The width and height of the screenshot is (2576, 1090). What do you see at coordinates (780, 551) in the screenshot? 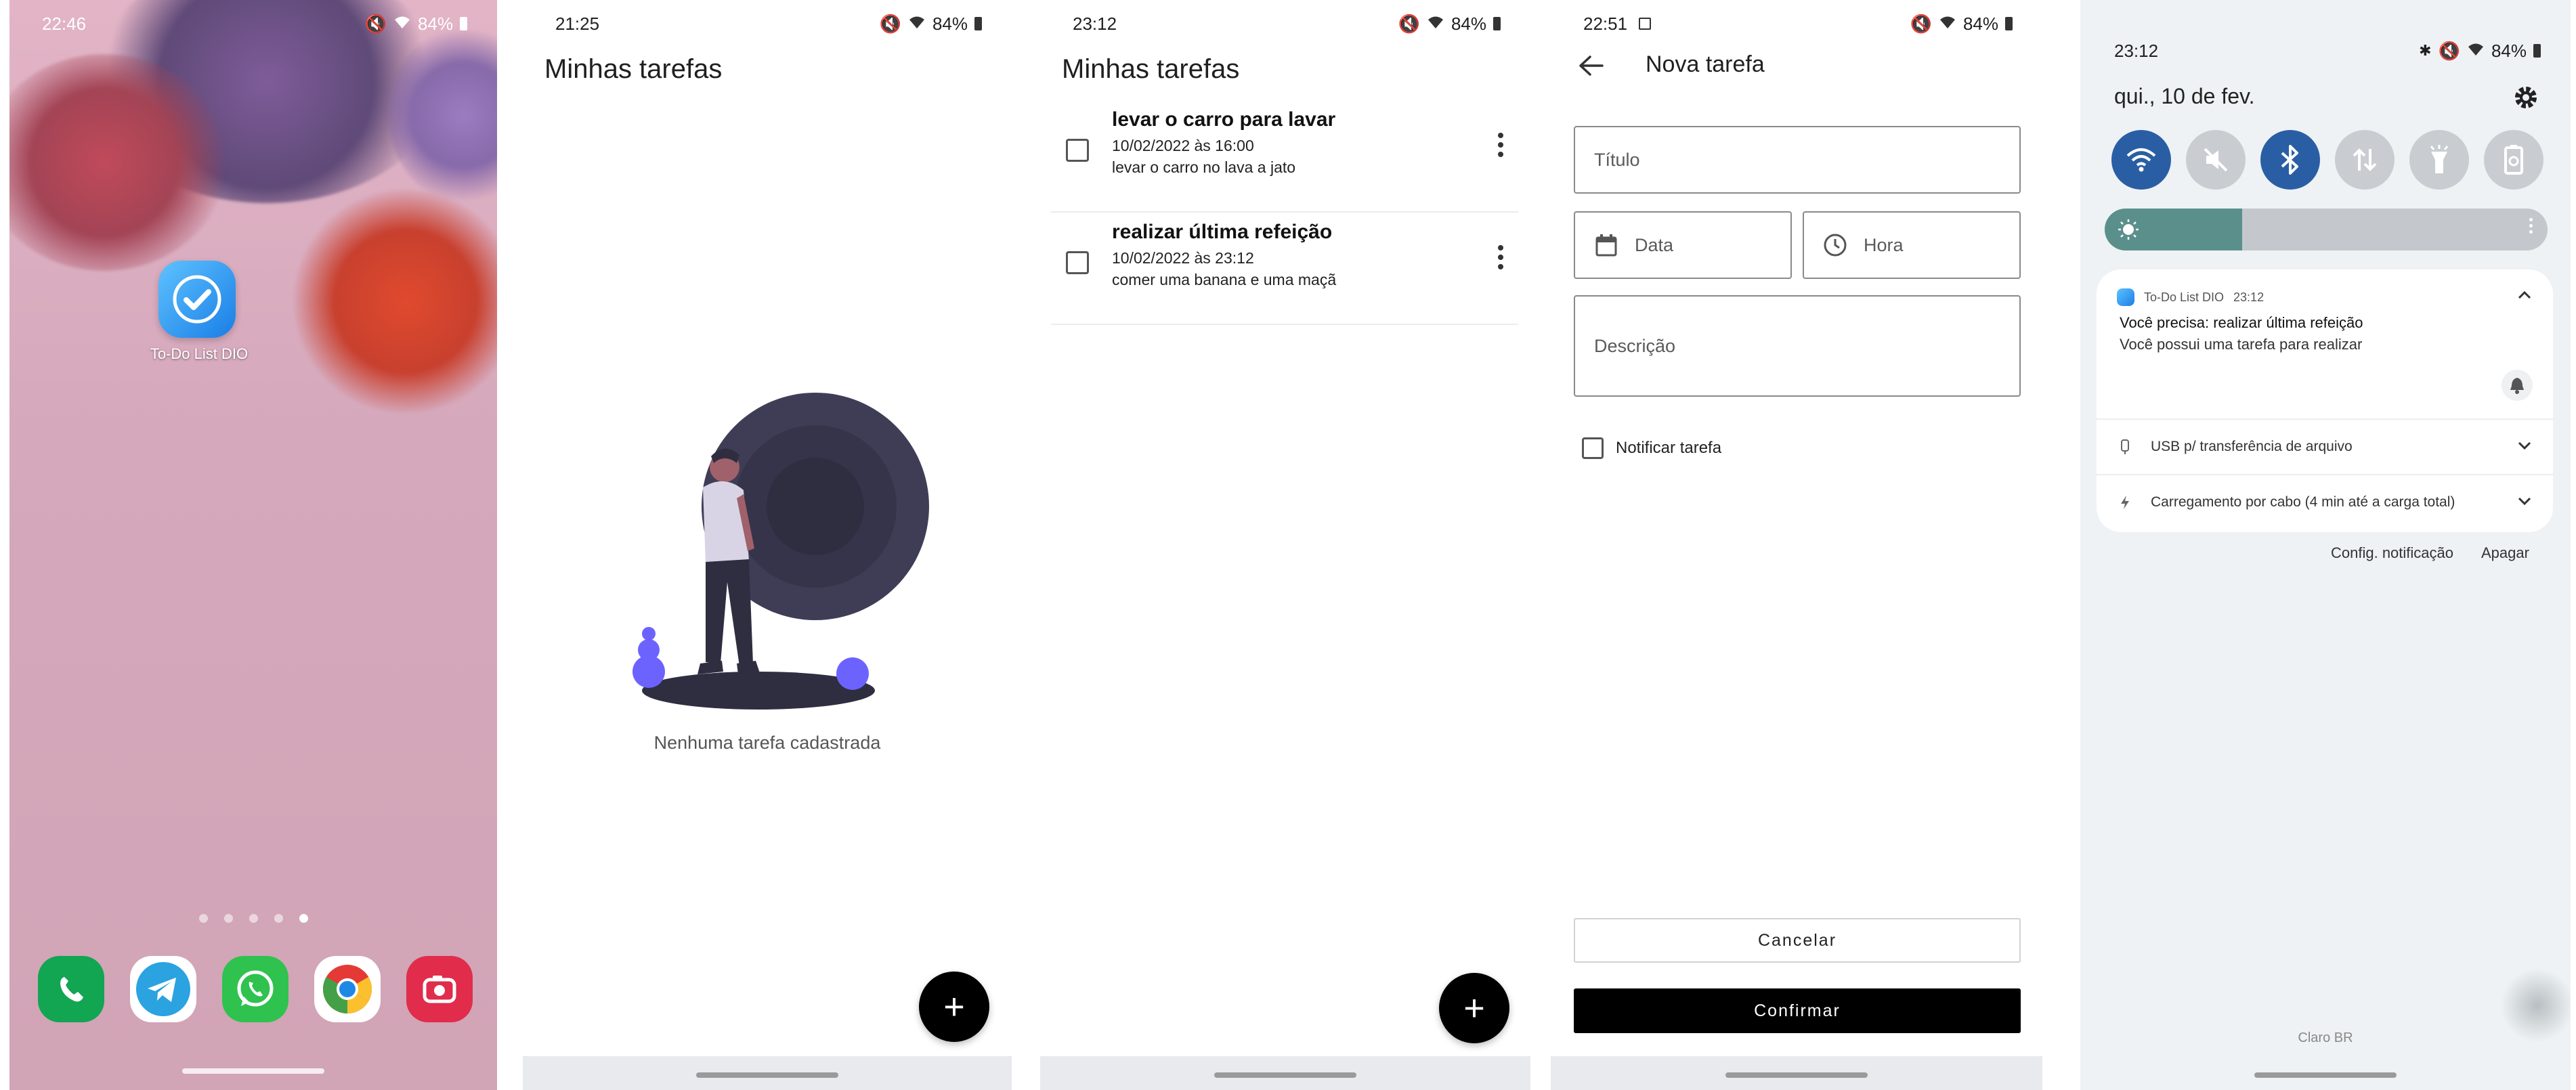
I see `empty-state-illustration` at bounding box center [780, 551].